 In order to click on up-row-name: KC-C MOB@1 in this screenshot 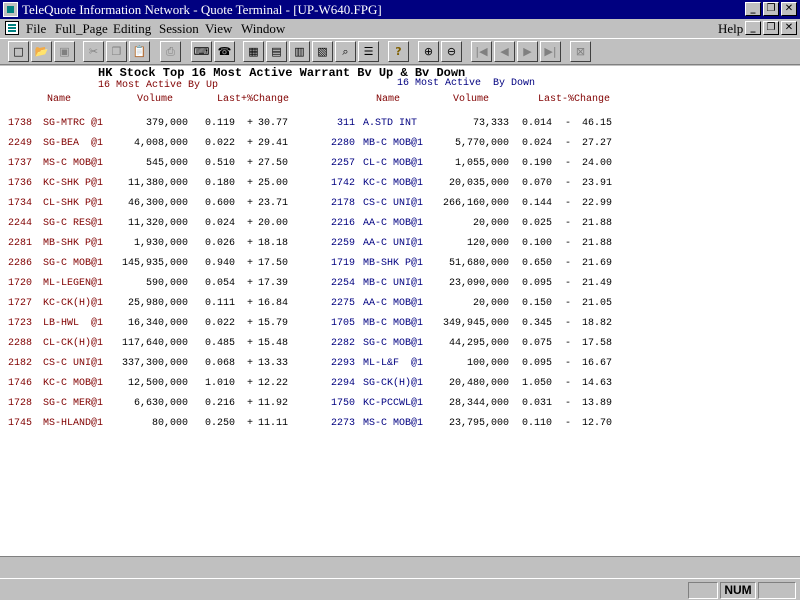, I will do `click(73, 383)`.